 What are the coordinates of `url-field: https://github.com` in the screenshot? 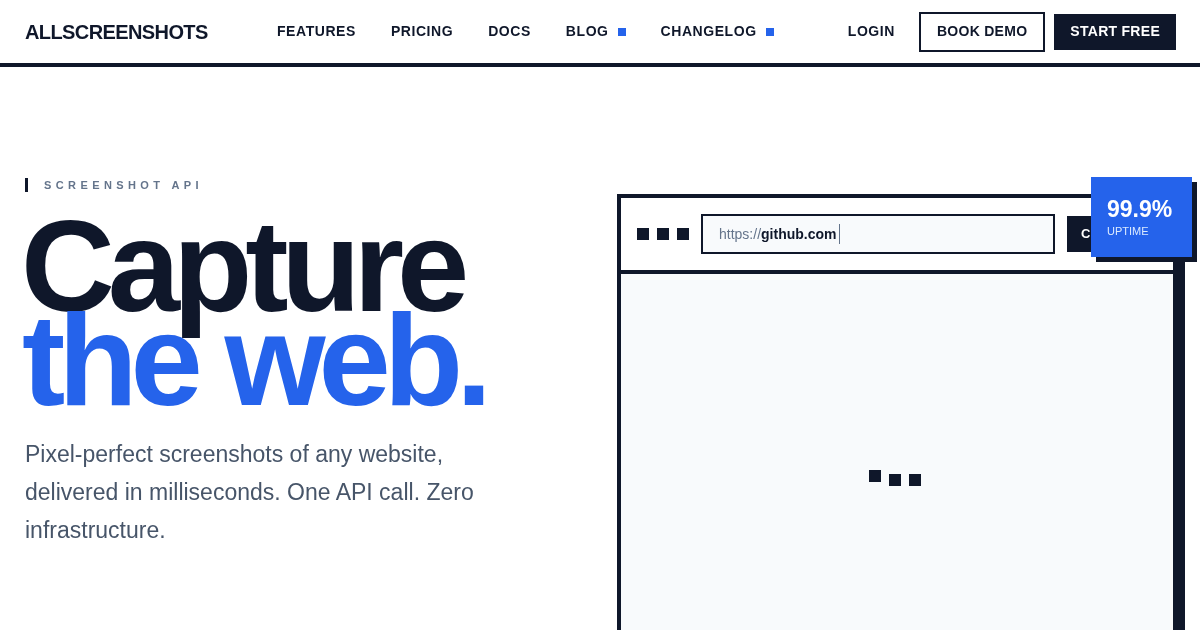 It's located at (878, 234).